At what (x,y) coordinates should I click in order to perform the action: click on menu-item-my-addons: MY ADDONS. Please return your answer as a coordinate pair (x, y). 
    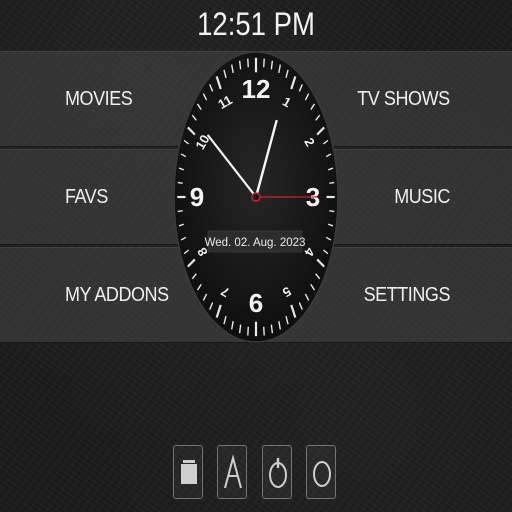
    Looking at the image, I should click on (117, 295).